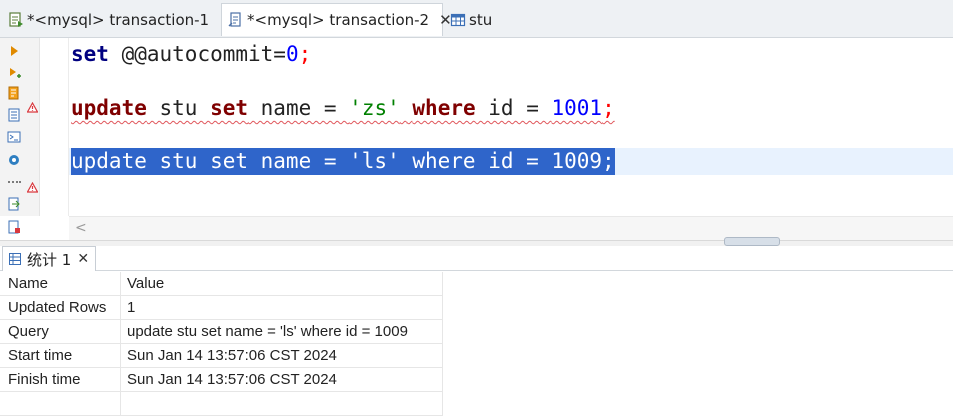  I want to click on tab-statistics-1: 统计 1 ✕, so click(49, 258).